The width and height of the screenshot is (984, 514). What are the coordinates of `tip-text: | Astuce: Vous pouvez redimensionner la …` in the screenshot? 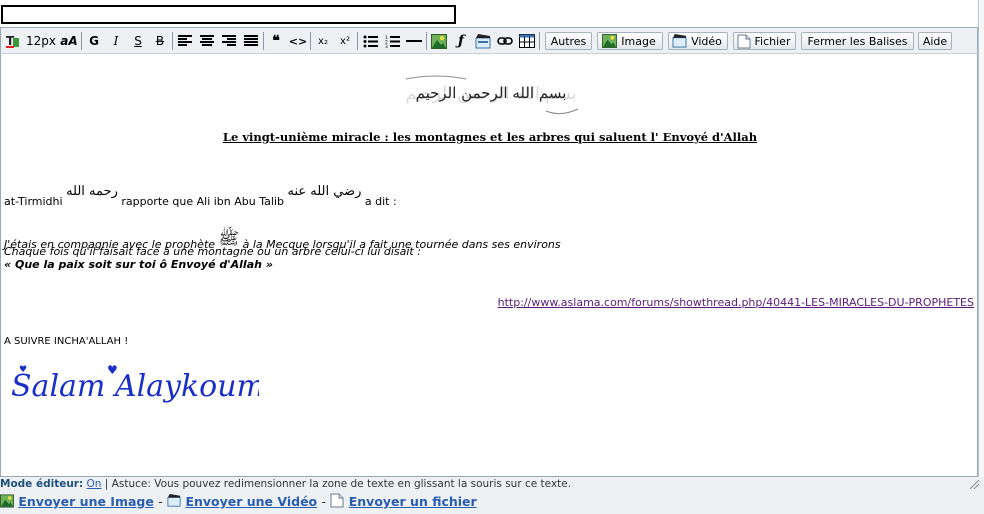 It's located at (338, 484).